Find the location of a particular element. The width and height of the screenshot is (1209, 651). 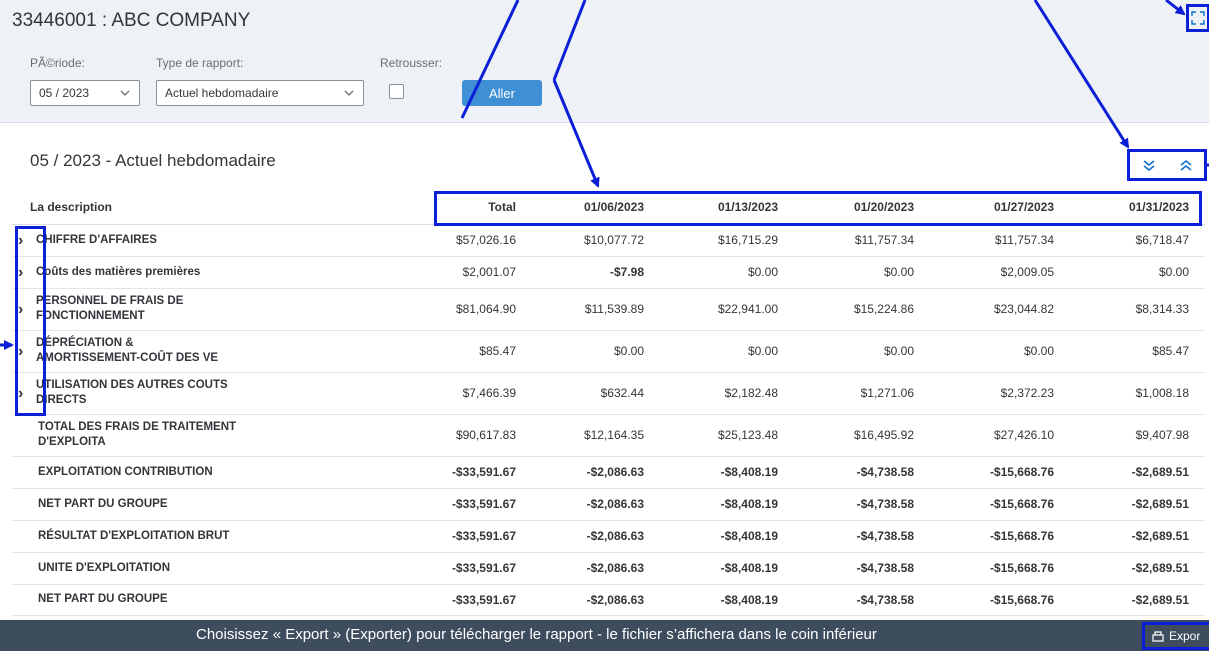

collapse-all-icon is located at coordinates (1186, 165).